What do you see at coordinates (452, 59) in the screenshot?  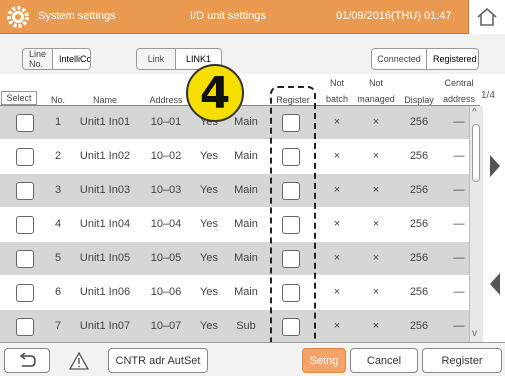 I see `registered-tab: Registered` at bounding box center [452, 59].